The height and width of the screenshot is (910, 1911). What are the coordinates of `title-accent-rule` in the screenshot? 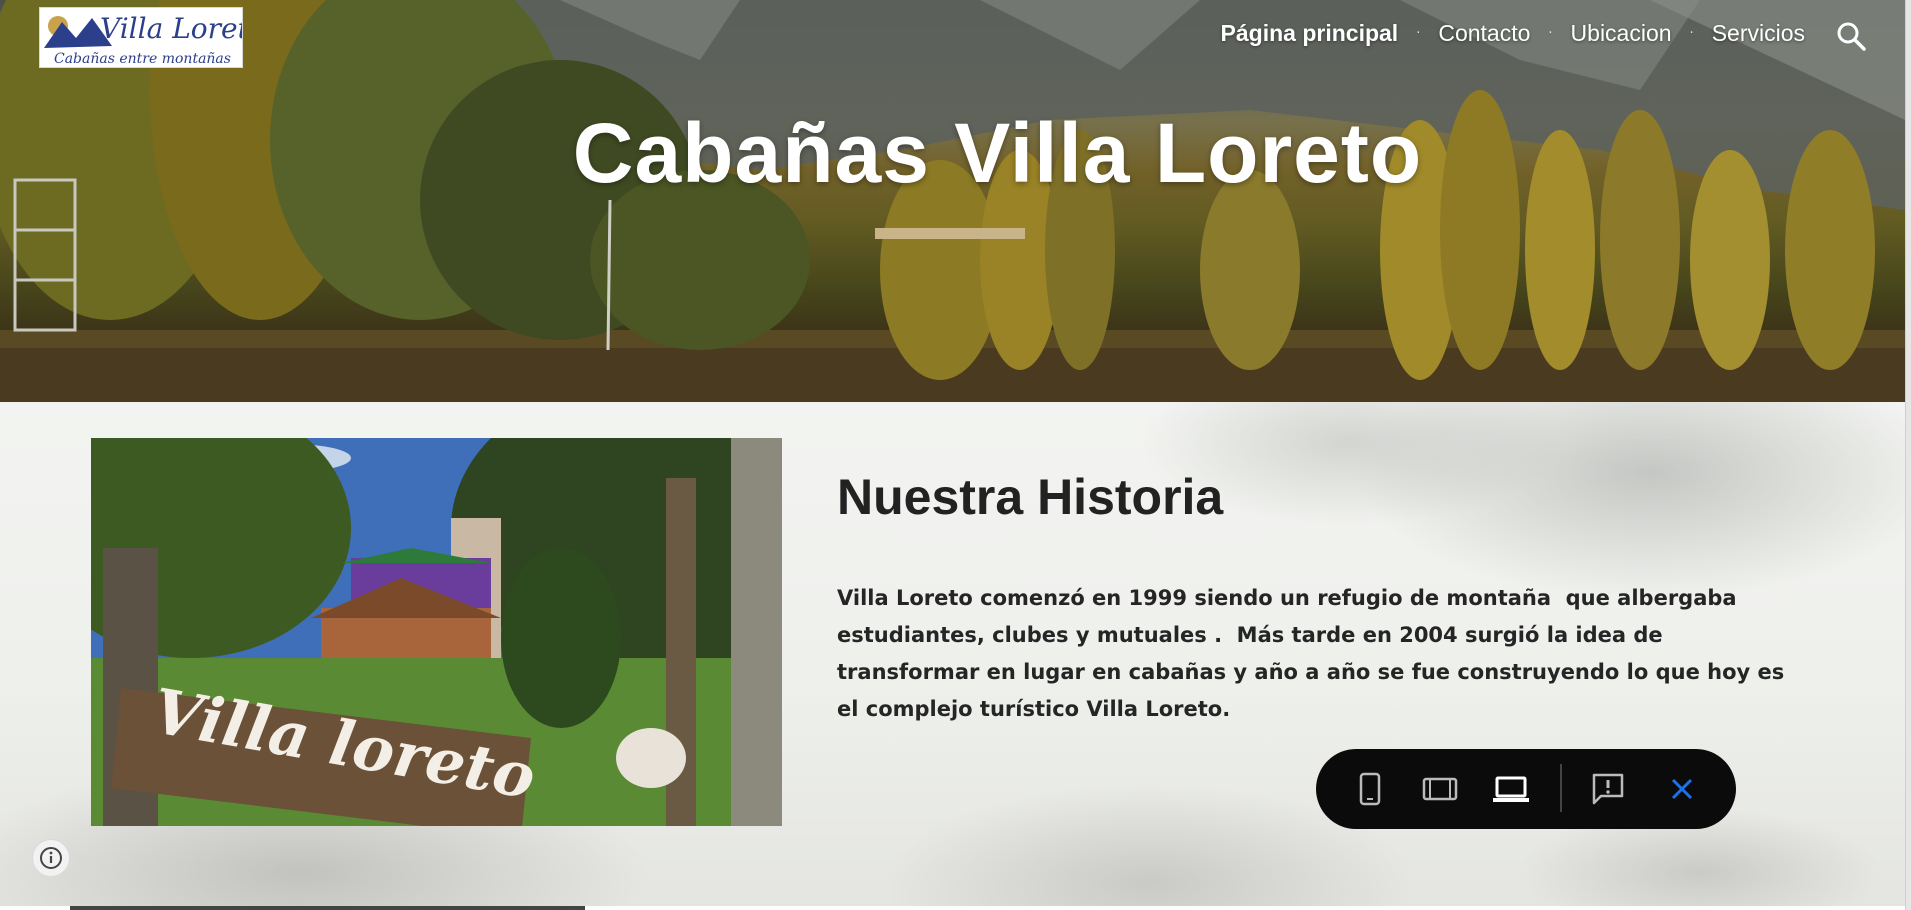 It's located at (950, 233).